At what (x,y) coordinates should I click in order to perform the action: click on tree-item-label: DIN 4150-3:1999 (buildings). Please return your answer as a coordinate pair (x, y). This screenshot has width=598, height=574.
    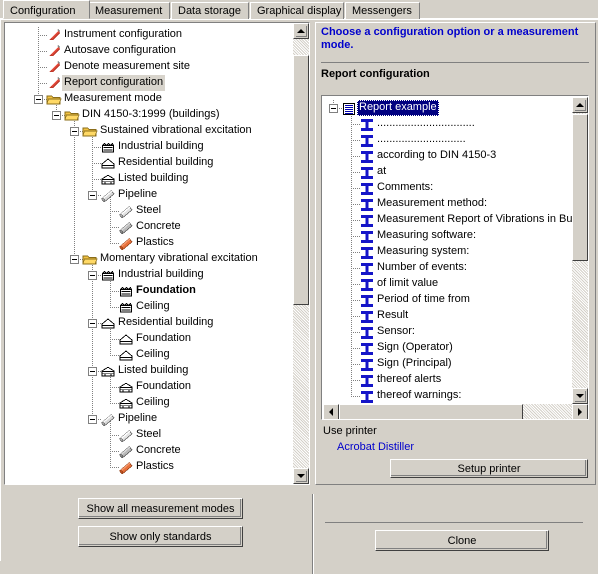
    Looking at the image, I should click on (151, 114).